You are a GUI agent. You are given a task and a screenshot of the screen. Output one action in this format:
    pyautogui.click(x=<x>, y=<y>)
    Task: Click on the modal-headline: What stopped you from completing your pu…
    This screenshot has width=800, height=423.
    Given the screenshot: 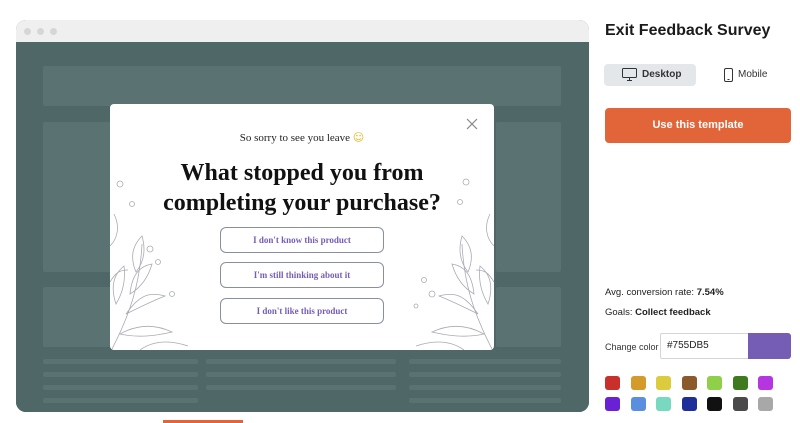 What is the action you would take?
    pyautogui.click(x=302, y=188)
    